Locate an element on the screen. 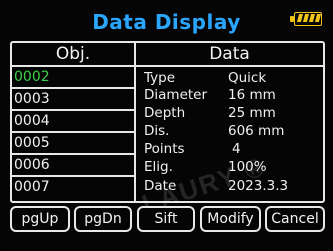 The width and height of the screenshot is (333, 251). detail-label-type: Type is located at coordinates (160, 78).